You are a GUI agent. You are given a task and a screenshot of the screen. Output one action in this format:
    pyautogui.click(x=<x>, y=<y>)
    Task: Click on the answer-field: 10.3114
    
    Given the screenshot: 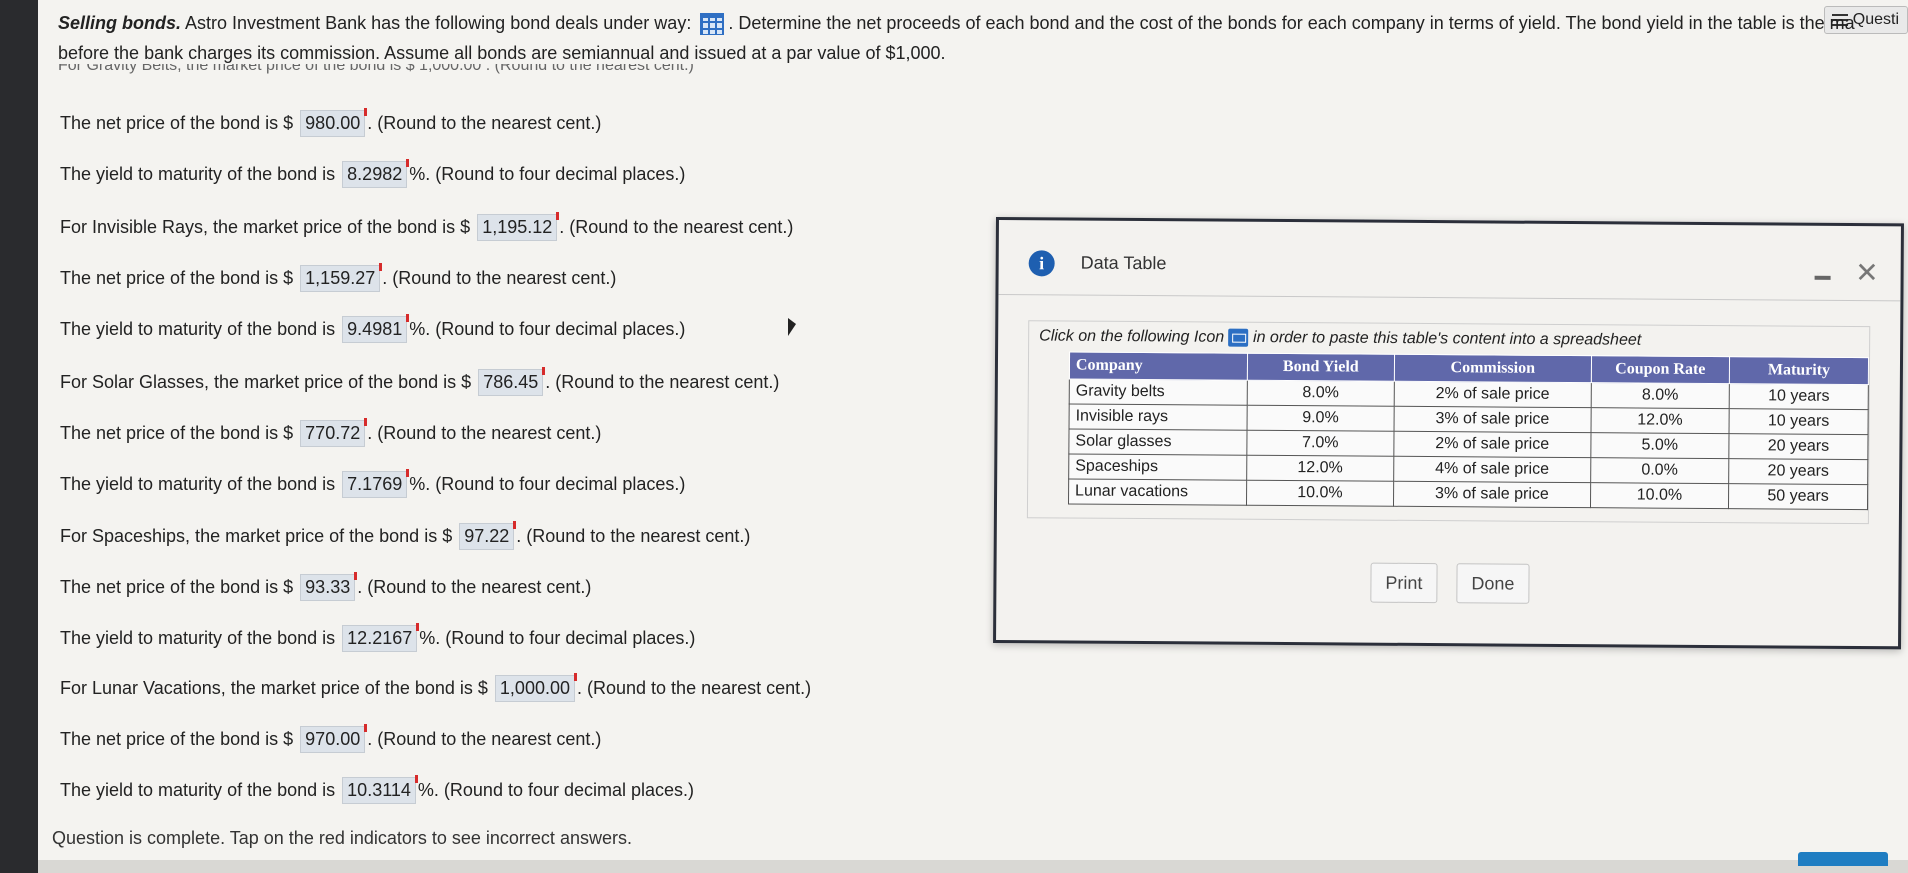 What is the action you would take?
    pyautogui.click(x=380, y=789)
    